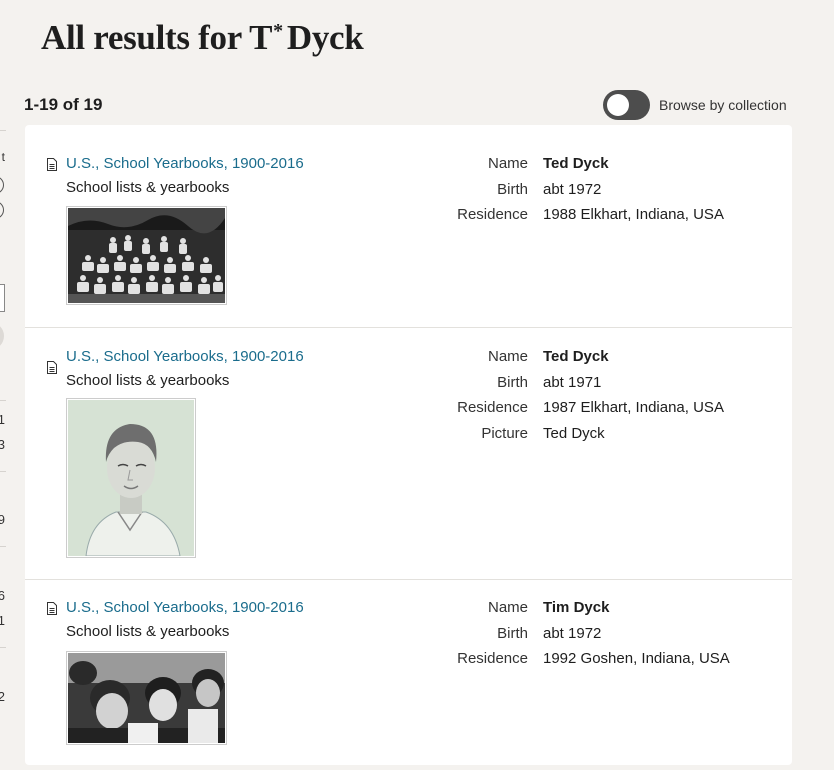 This screenshot has width=834, height=770. What do you see at coordinates (723, 105) in the screenshot?
I see `browse-by-collection-label: Browse by collection` at bounding box center [723, 105].